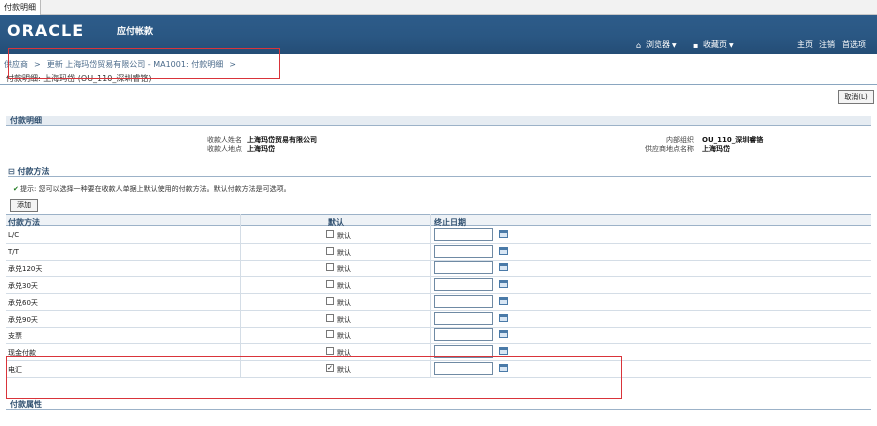  I want to click on section-divider, so click(439, 176).